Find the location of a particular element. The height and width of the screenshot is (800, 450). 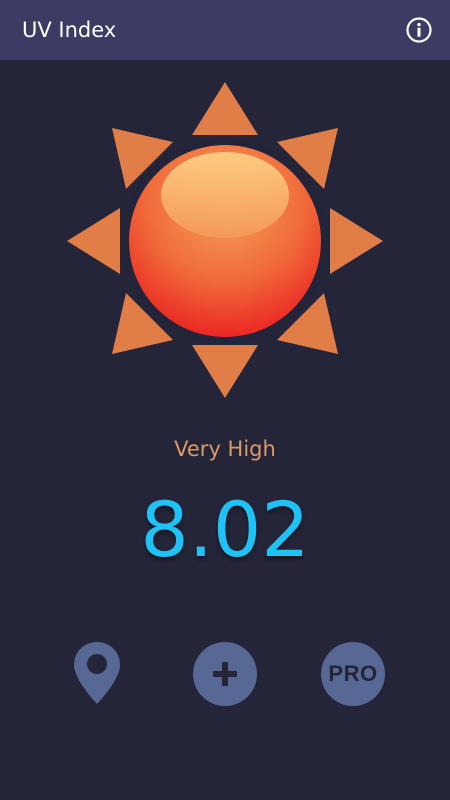

add-button is located at coordinates (225, 674).